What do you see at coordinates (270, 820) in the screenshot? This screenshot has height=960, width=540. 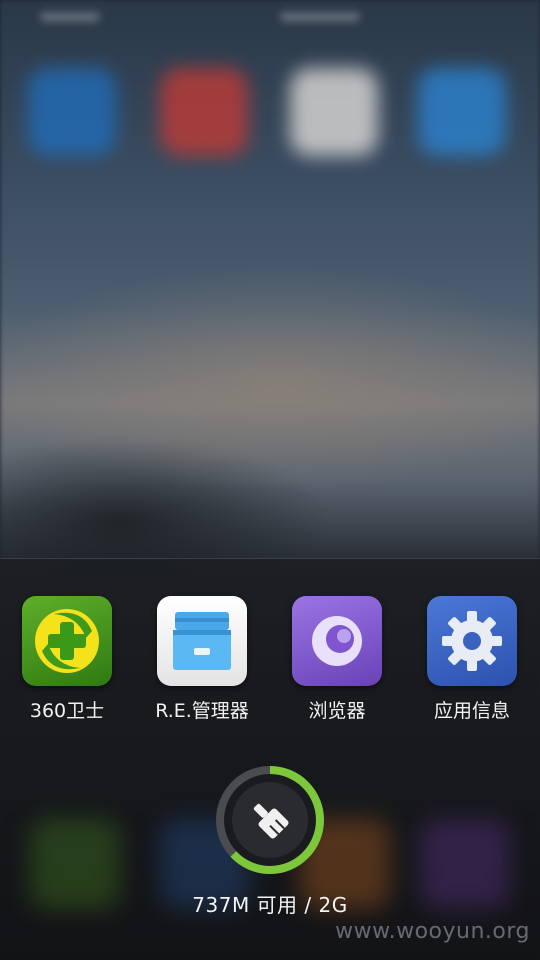 I see `memory-clean-button` at bounding box center [270, 820].